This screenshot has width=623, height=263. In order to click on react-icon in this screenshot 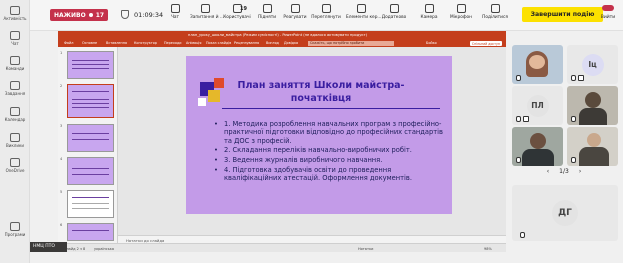, I will do `click(295, 8)`.